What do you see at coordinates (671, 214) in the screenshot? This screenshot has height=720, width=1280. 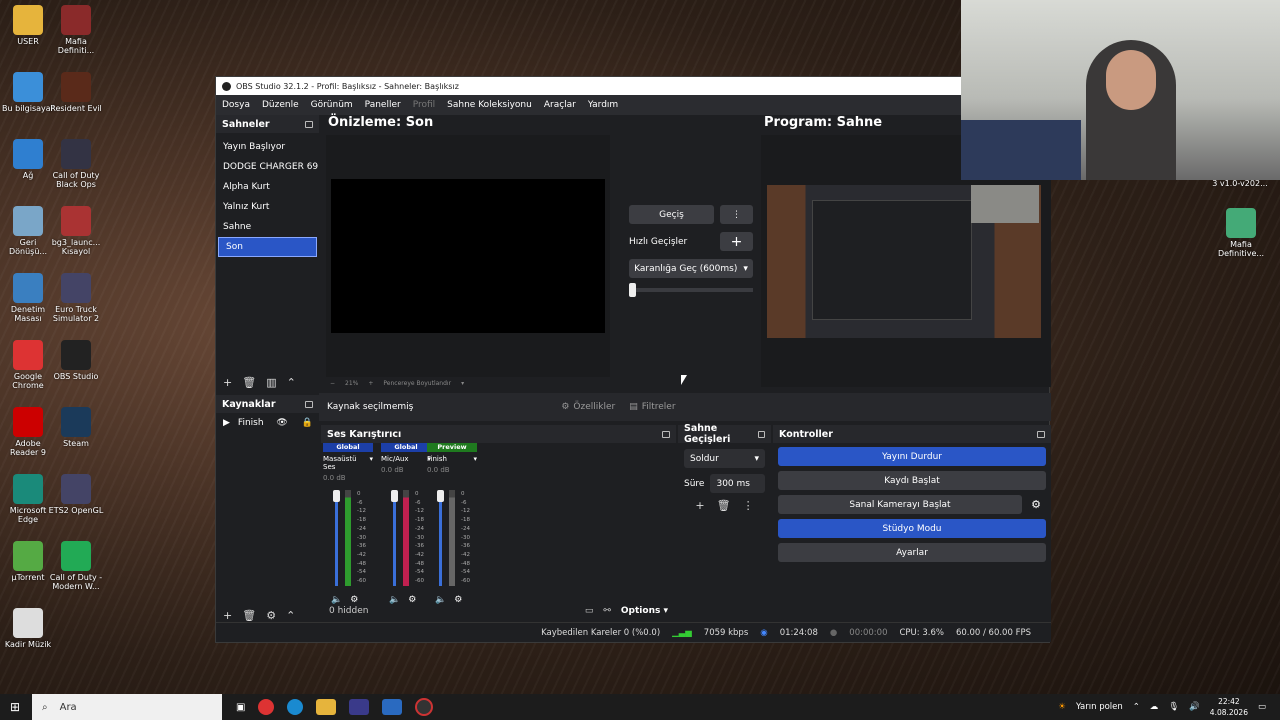 I see `transition-button: Geçiş` at bounding box center [671, 214].